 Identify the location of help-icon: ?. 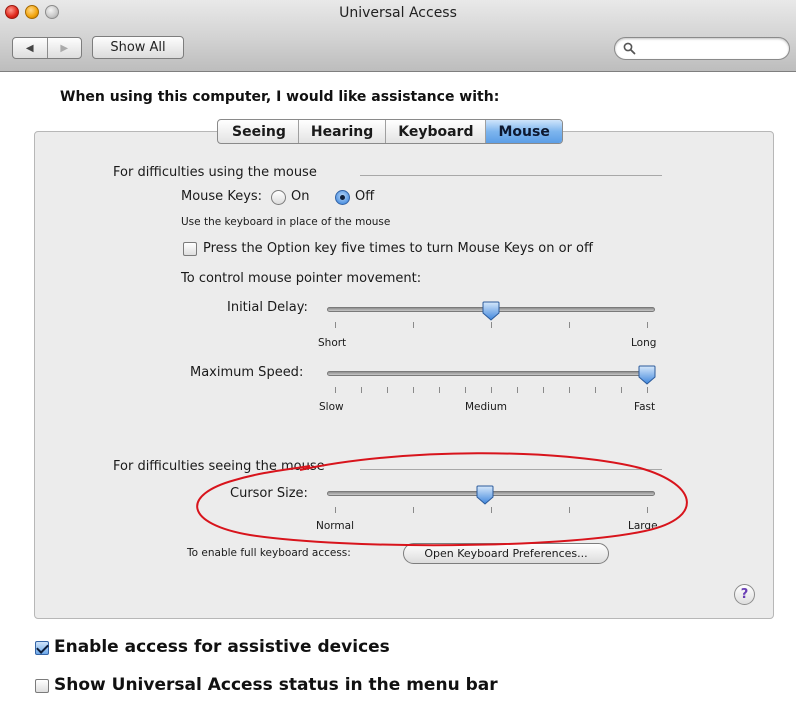
(744, 594).